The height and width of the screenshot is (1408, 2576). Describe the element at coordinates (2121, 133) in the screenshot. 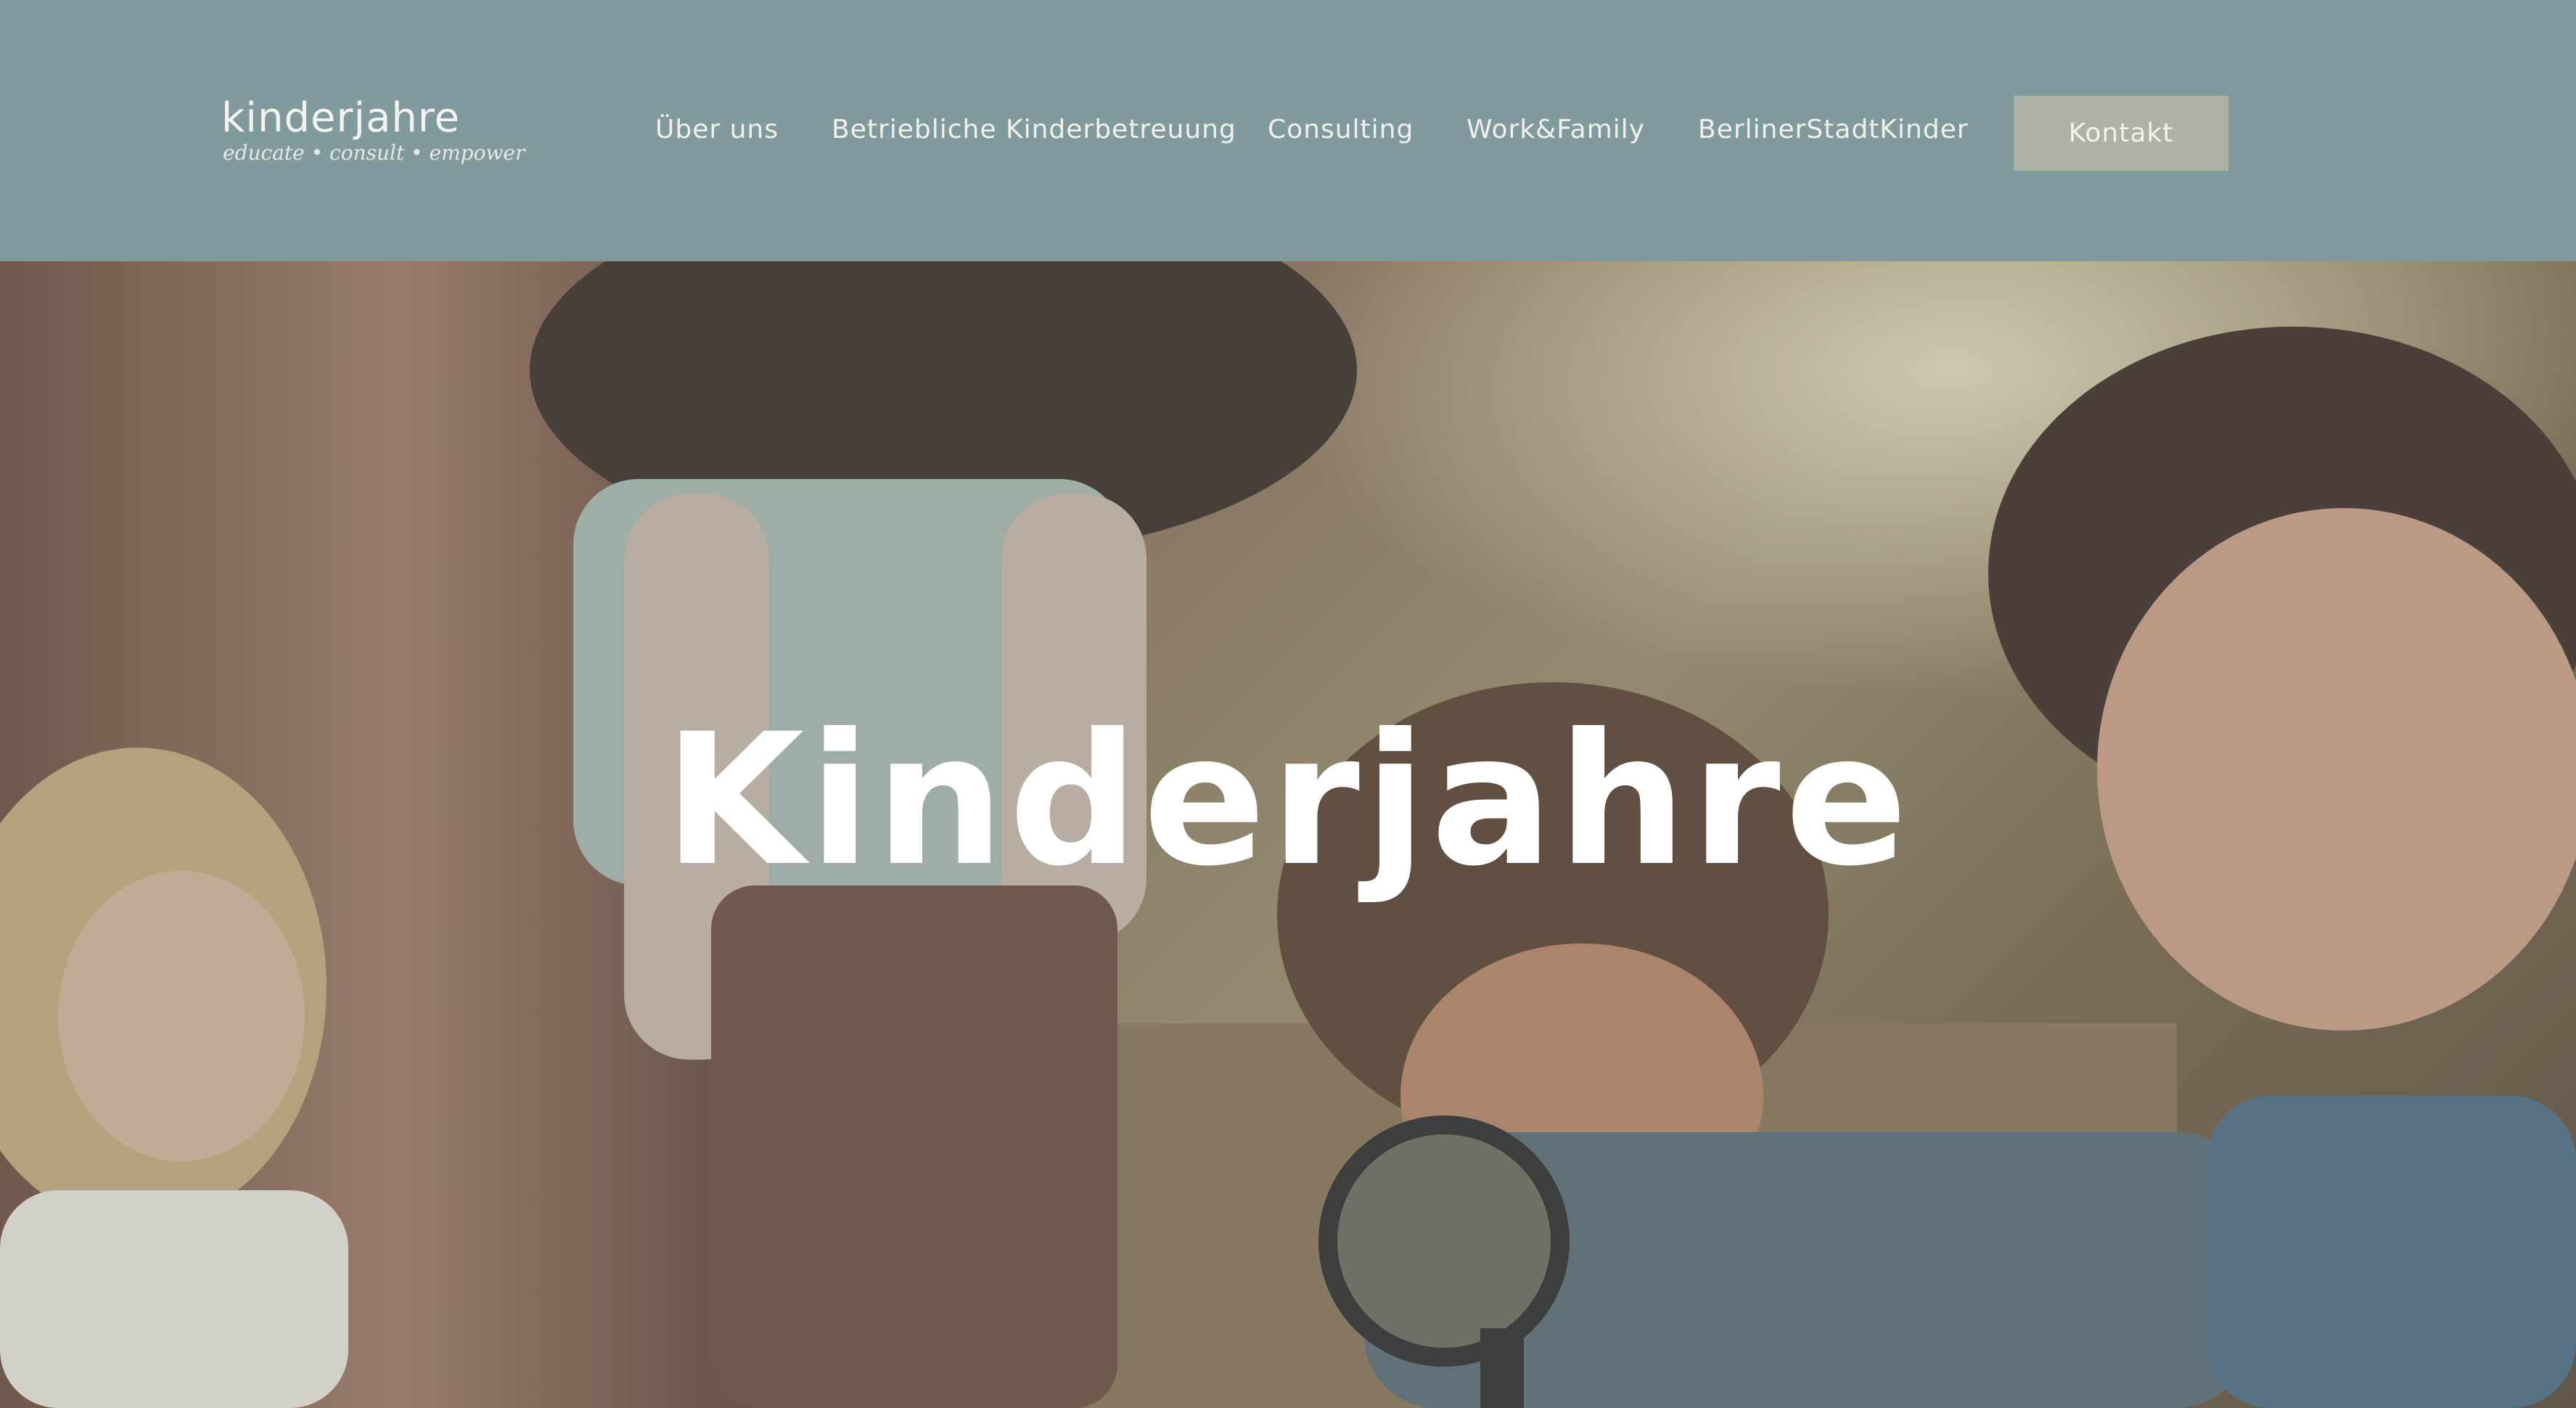

I see `contact-button: Kontakt` at that location.